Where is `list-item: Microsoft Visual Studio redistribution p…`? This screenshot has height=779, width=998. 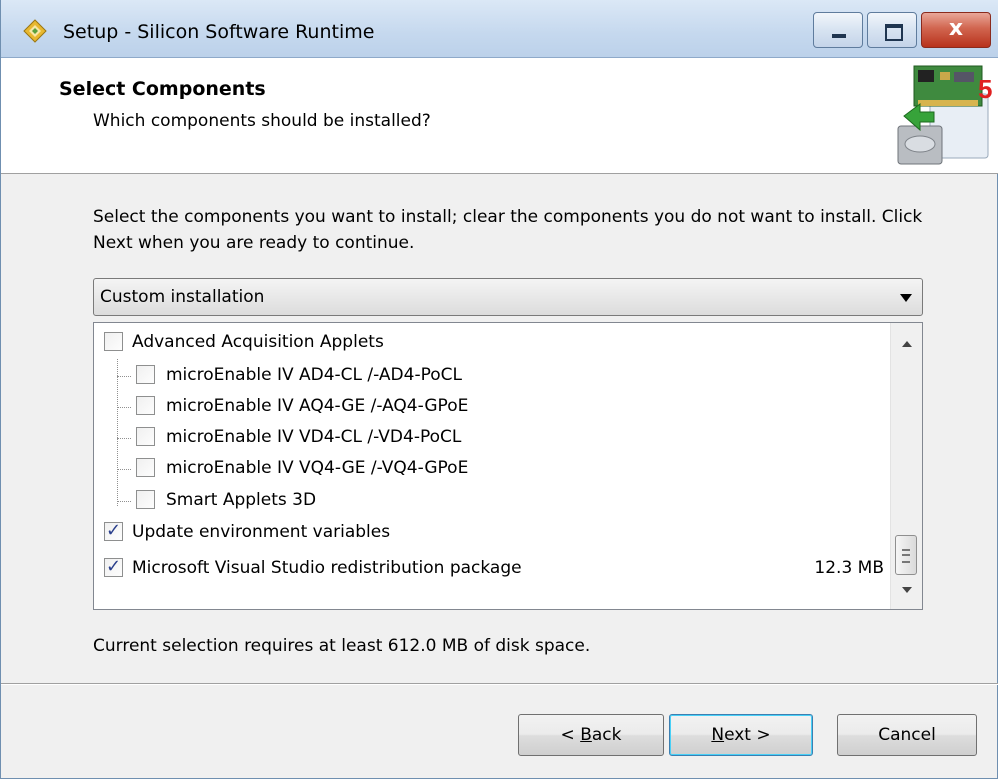
list-item: Microsoft Visual Studio redistribution p… is located at coordinates (494, 568).